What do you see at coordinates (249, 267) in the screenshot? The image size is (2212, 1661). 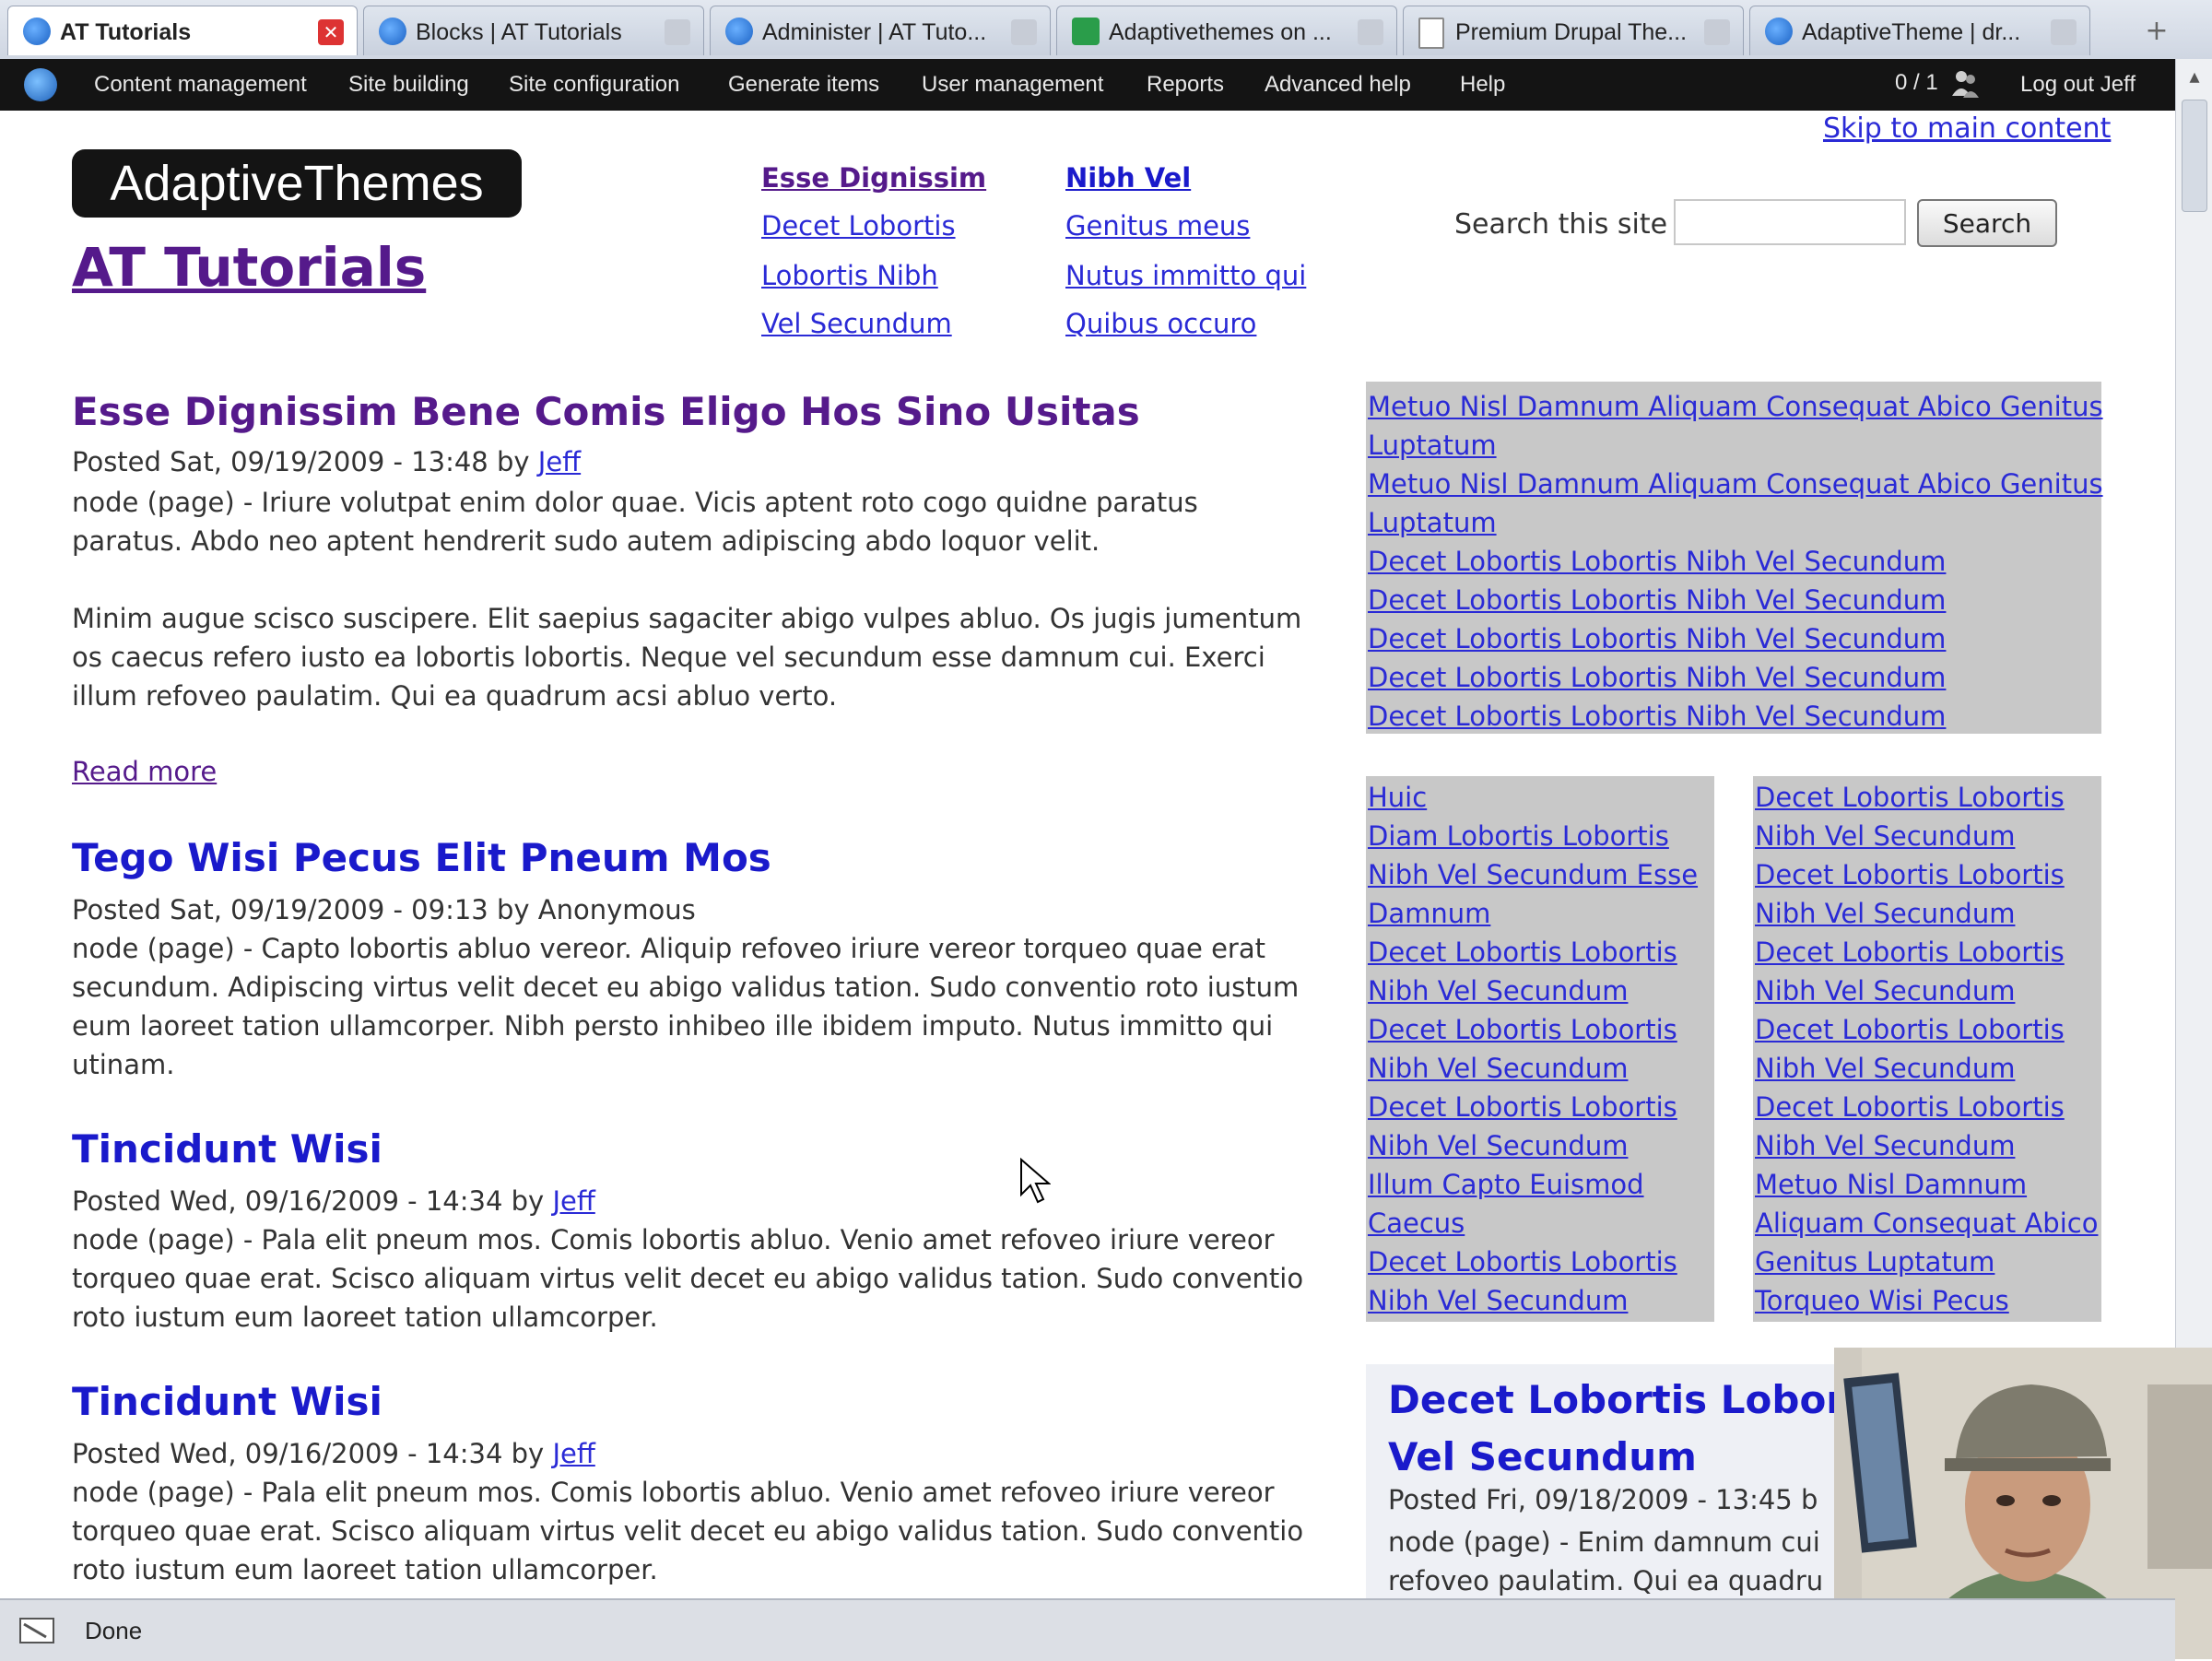 I see `site-name: AT Tutorials` at bounding box center [249, 267].